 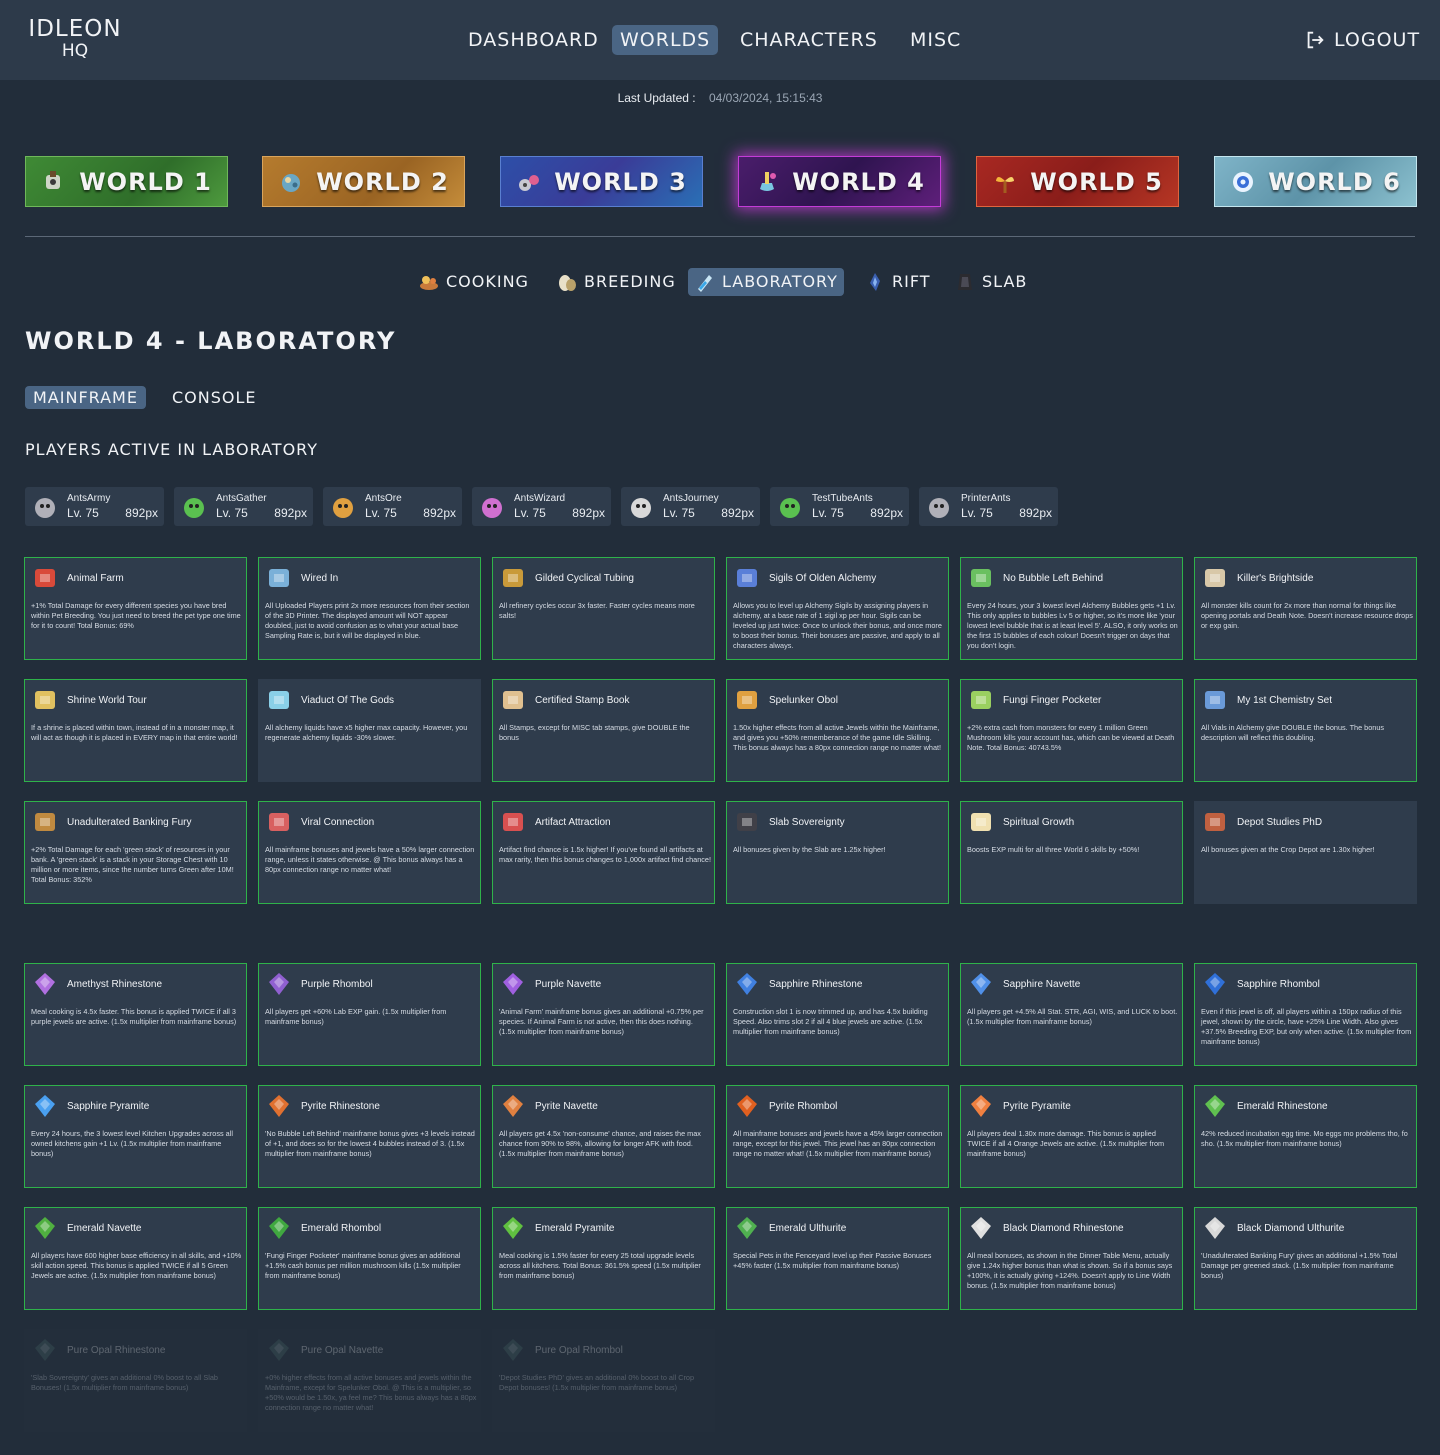 What do you see at coordinates (620, 181) in the screenshot?
I see `world-3-label: WORLD 3` at bounding box center [620, 181].